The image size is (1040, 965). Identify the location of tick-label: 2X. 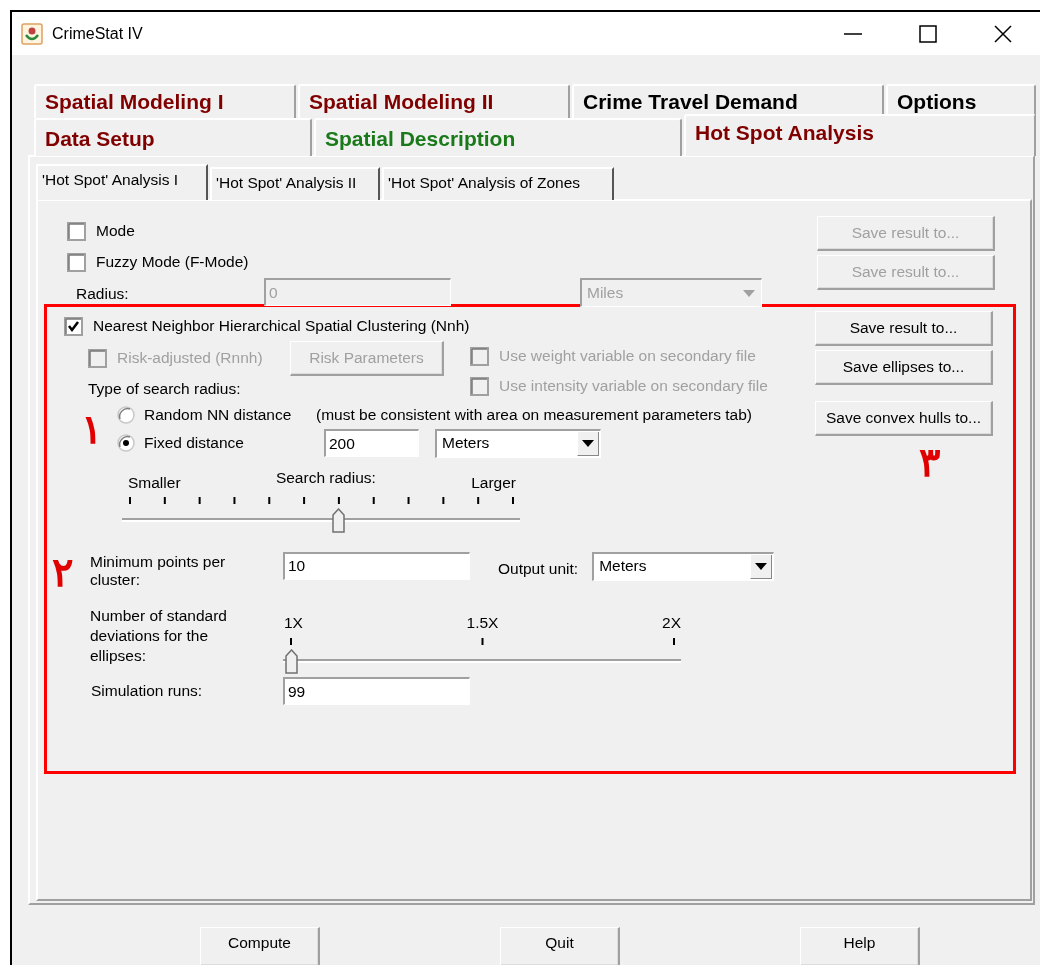
(671, 623).